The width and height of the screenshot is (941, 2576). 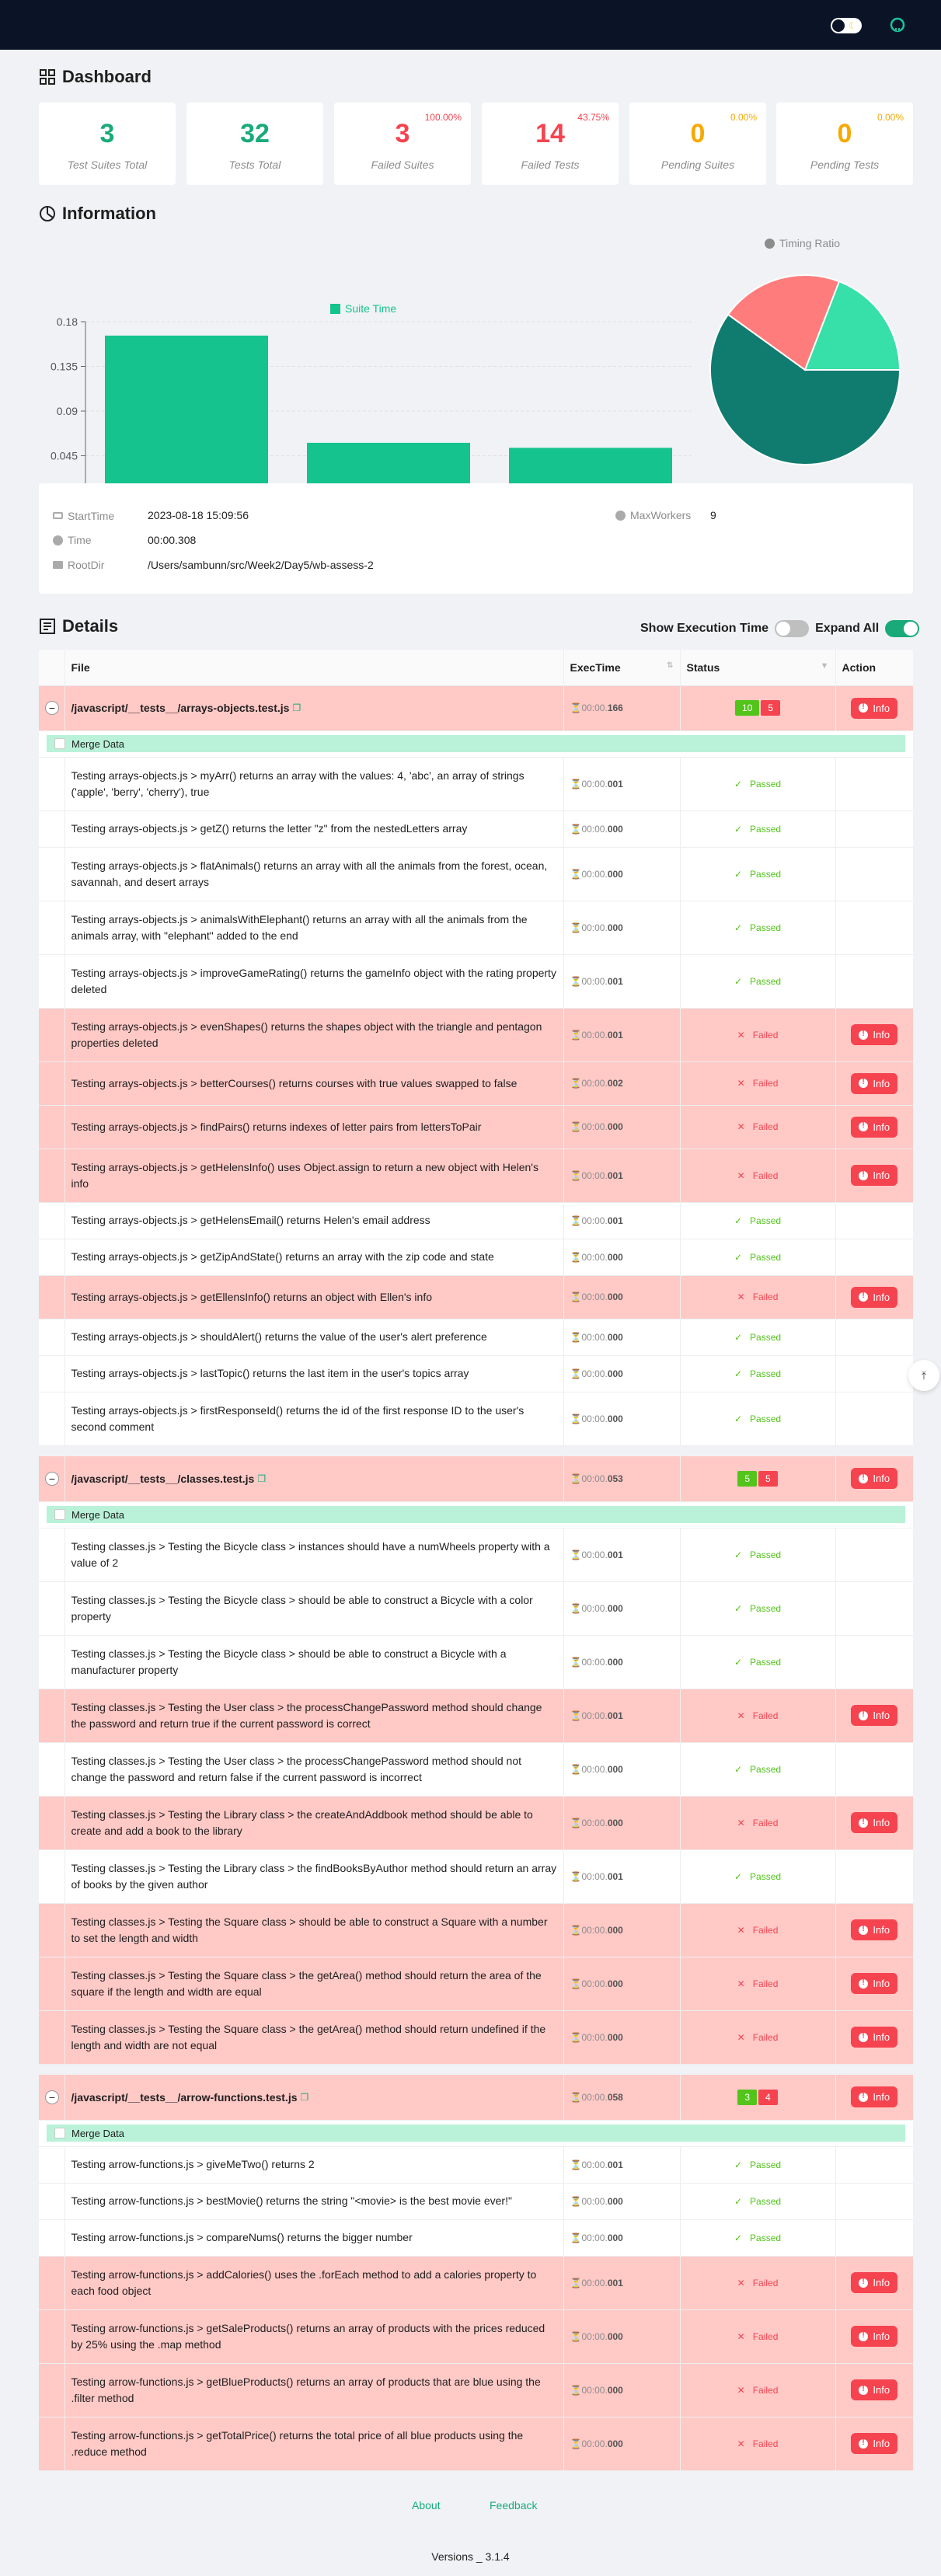 What do you see at coordinates (476, 1450) in the screenshot?
I see `suite-spacer-cell` at bounding box center [476, 1450].